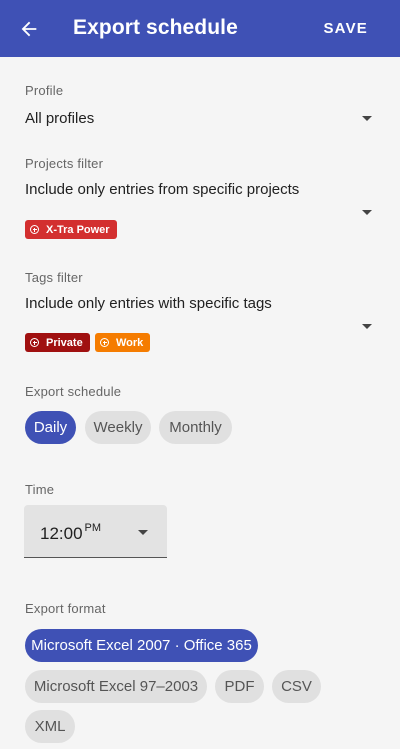  What do you see at coordinates (116, 686) in the screenshot?
I see `format-chip-excel-97: Microsoft Excel 97–2003` at bounding box center [116, 686].